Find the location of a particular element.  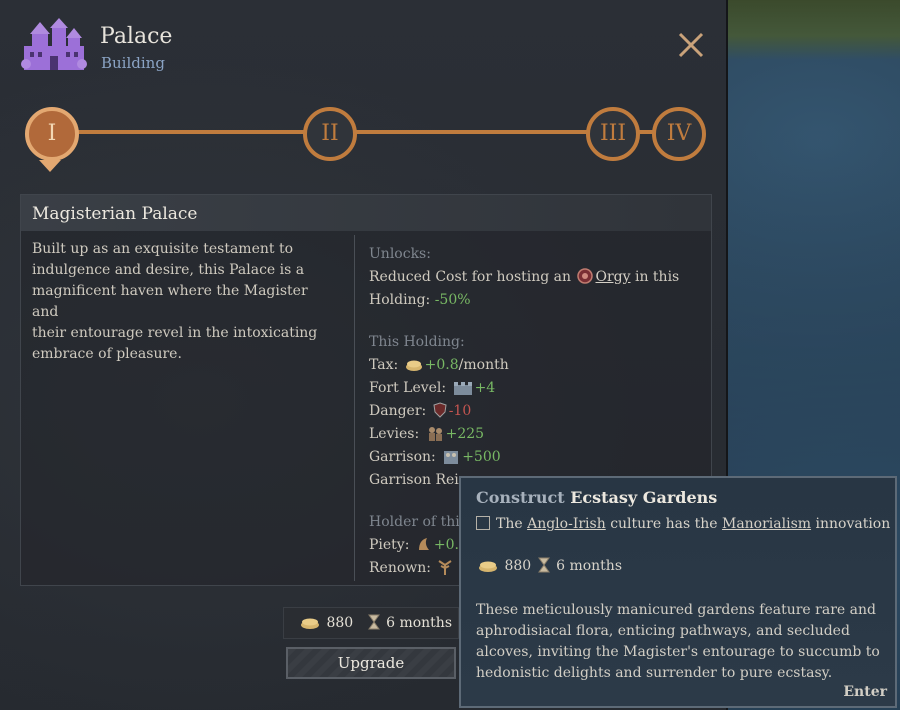

building-name: Magisterian Palace is located at coordinates (115, 214).